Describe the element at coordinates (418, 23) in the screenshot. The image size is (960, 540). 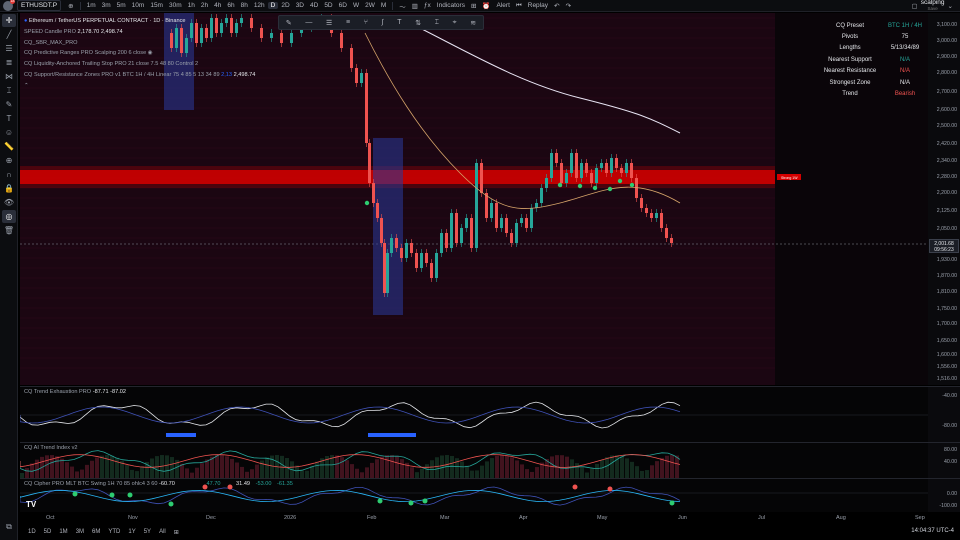
I see `arrows-icon: ⇅` at that location.